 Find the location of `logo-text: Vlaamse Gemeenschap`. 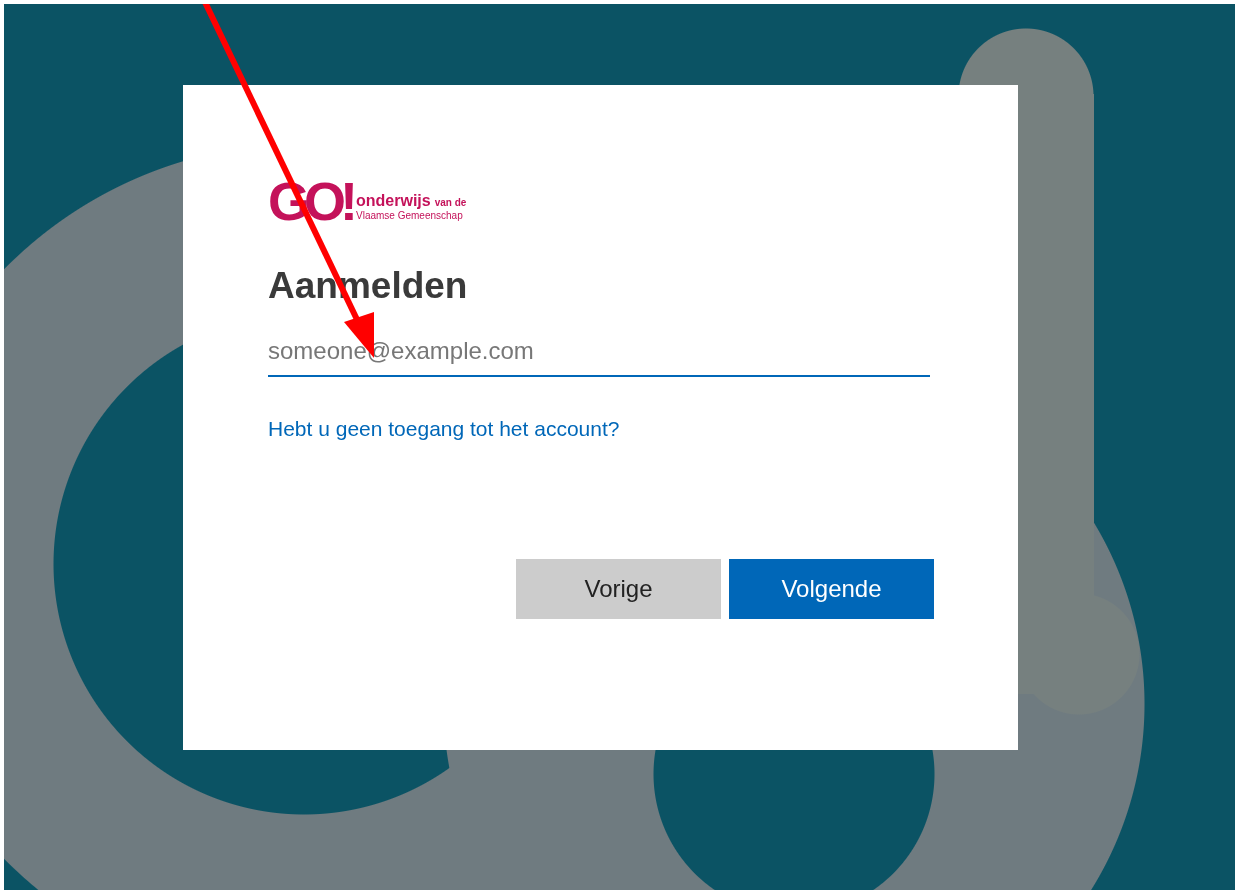

logo-text: Vlaamse Gemeenschap is located at coordinates (410, 215).